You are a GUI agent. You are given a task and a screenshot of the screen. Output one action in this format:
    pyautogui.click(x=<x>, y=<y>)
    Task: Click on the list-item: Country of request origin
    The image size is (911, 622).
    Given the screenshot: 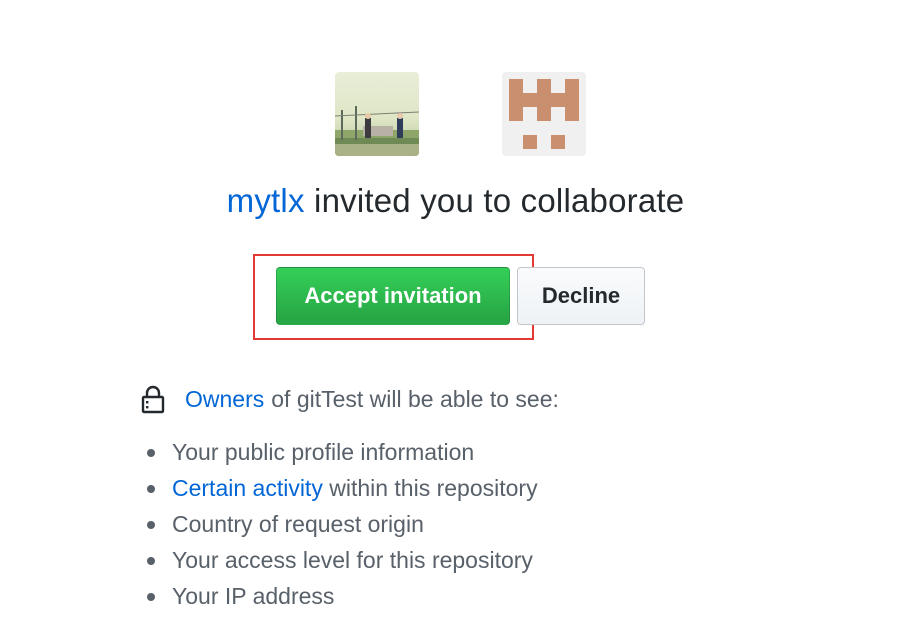 What is the action you would take?
    pyautogui.click(x=339, y=524)
    